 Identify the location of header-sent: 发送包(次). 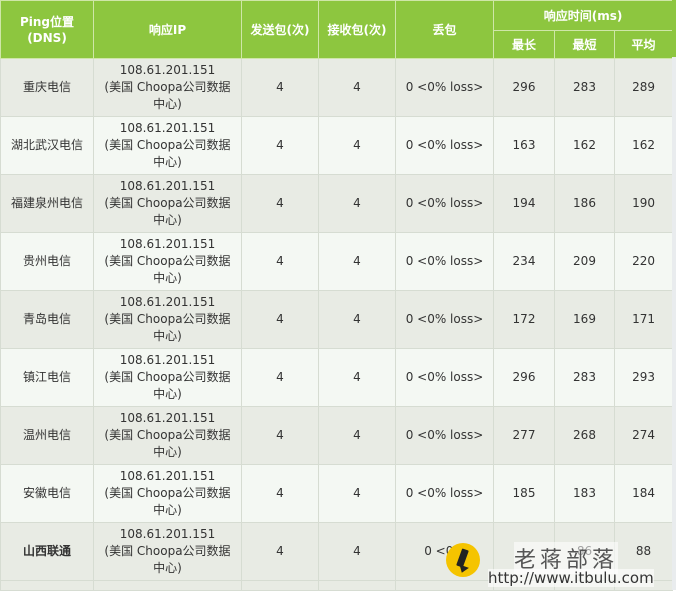
(280, 29).